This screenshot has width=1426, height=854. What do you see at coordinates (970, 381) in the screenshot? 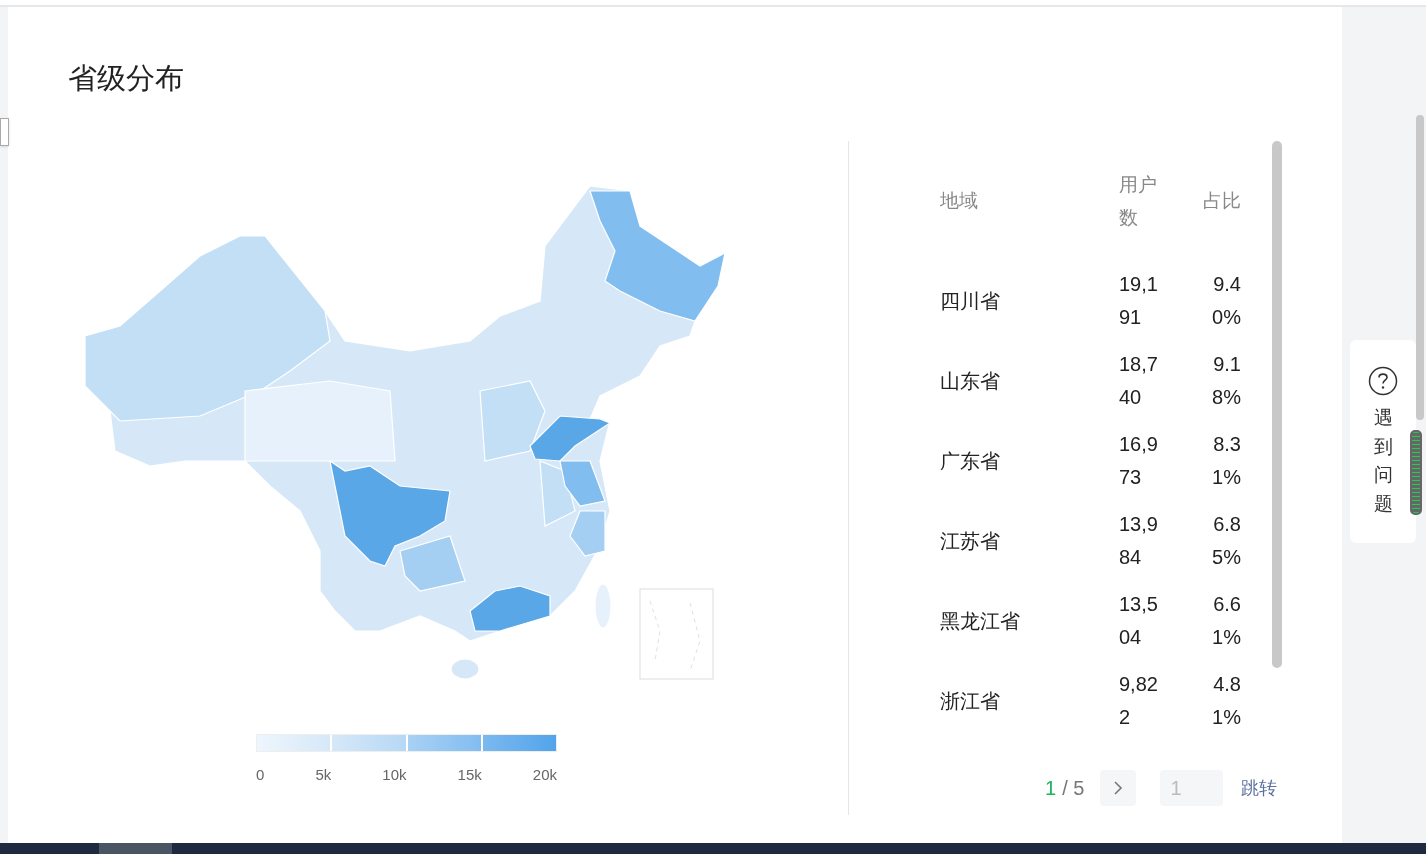
I see `region-cell-text: 山东省` at bounding box center [970, 381].